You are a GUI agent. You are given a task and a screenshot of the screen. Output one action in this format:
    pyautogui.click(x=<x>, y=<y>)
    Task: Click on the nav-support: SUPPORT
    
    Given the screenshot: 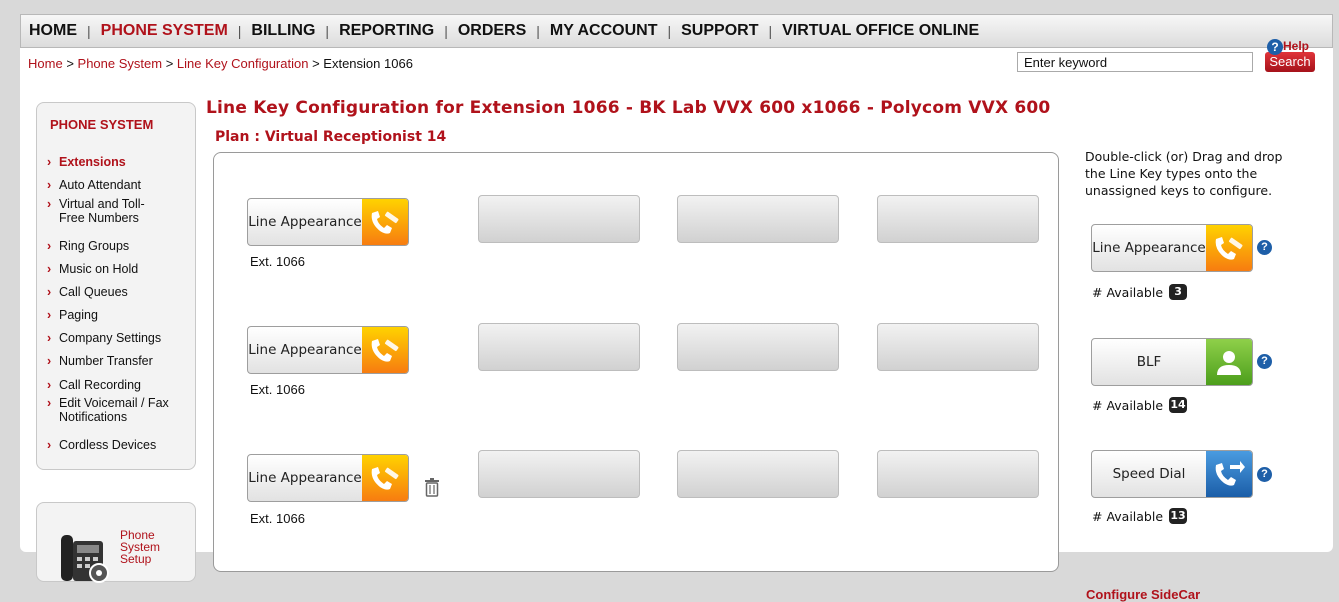 What is the action you would take?
    pyautogui.click(x=719, y=31)
    